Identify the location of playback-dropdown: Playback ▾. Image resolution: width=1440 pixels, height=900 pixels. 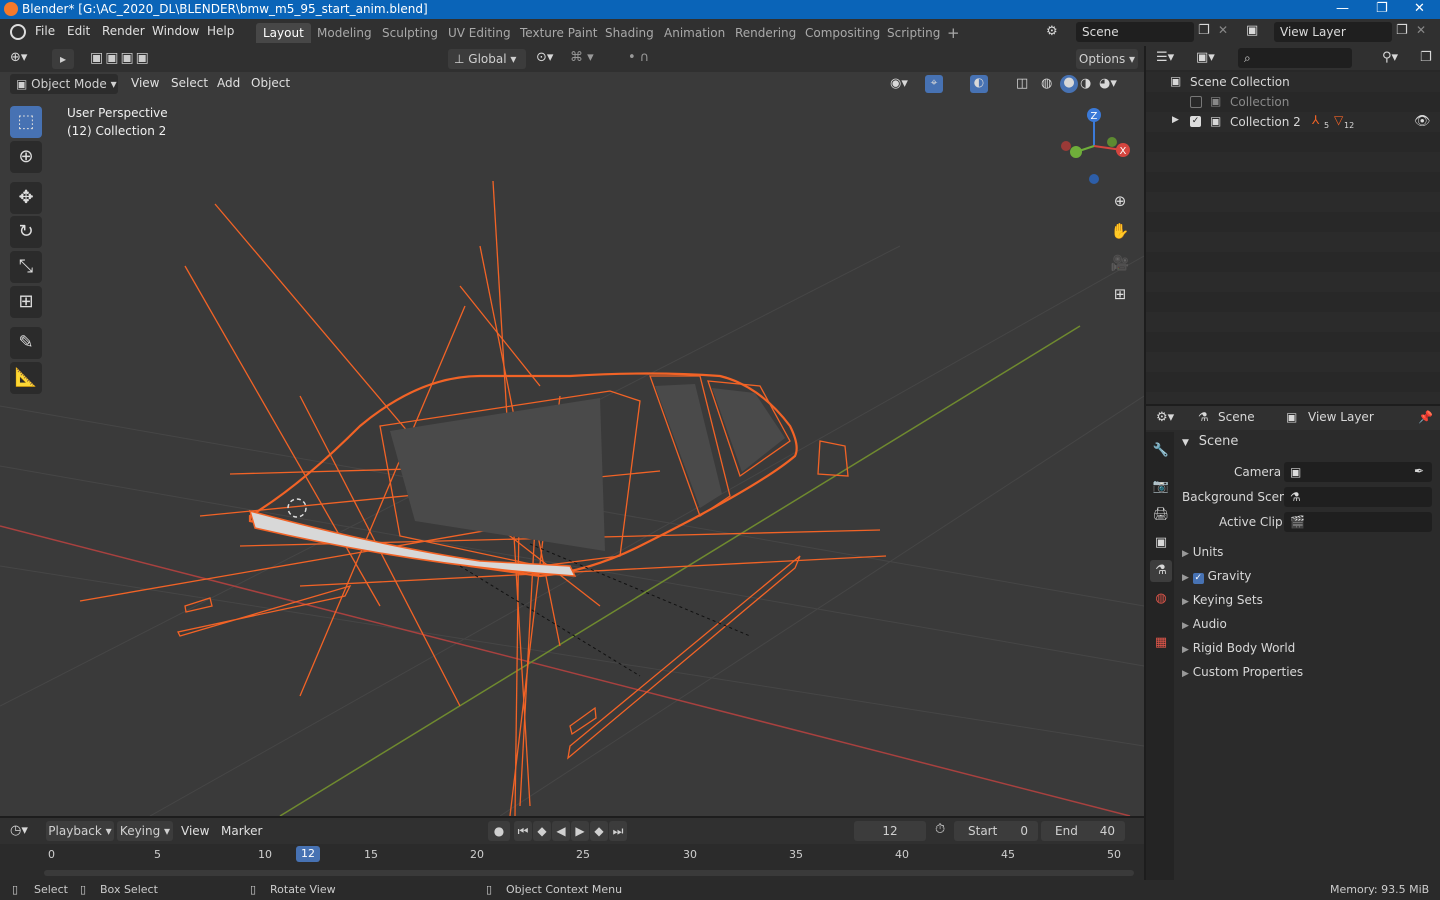
(80, 831).